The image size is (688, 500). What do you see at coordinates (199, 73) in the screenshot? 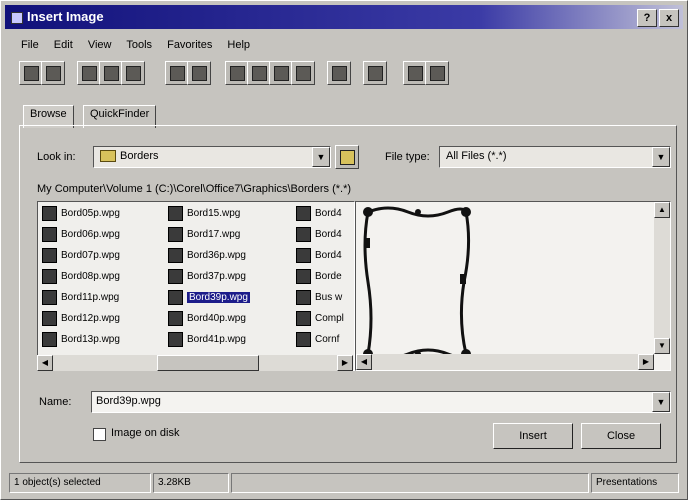
I see `properties-button` at bounding box center [199, 73].